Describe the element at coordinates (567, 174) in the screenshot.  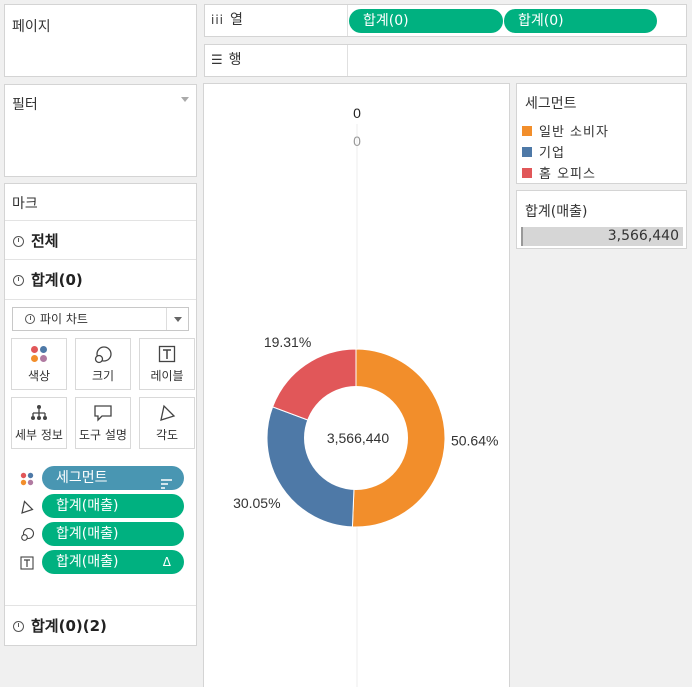
I see `legend-label: 홈 오피스` at that location.